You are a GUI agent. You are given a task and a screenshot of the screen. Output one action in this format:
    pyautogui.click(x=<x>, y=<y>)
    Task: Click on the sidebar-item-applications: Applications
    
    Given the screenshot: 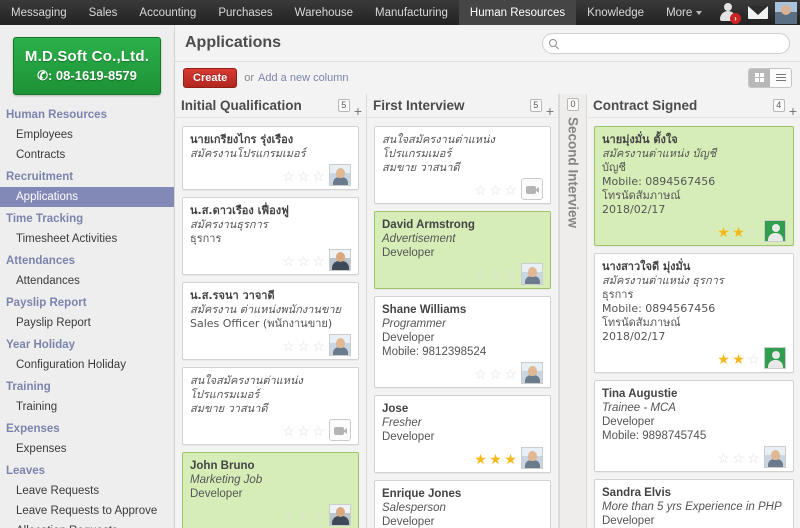 What is the action you would take?
    pyautogui.click(x=87, y=197)
    